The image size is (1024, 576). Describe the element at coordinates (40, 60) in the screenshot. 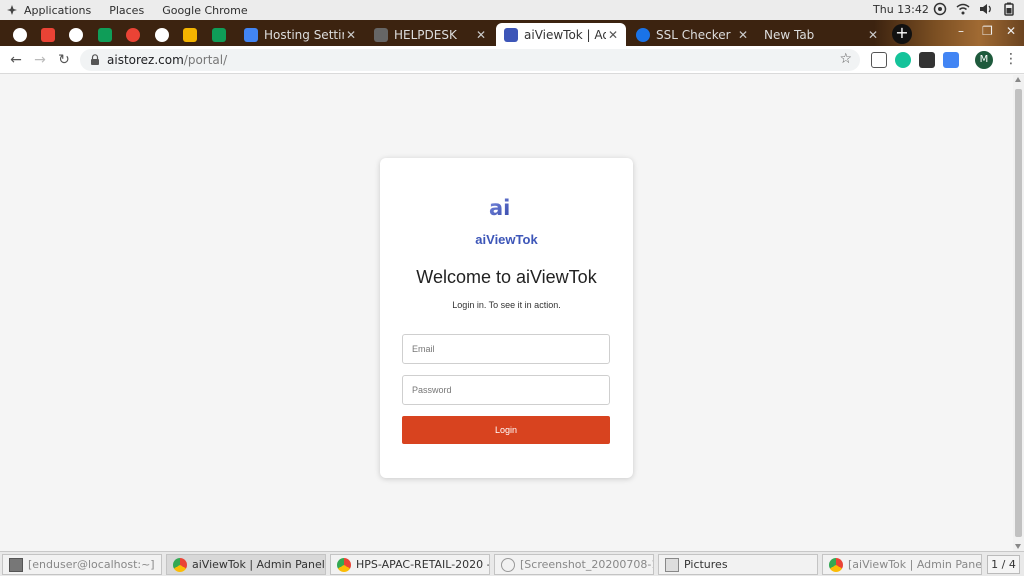

I see `forward-arrow-icon: →` at that location.